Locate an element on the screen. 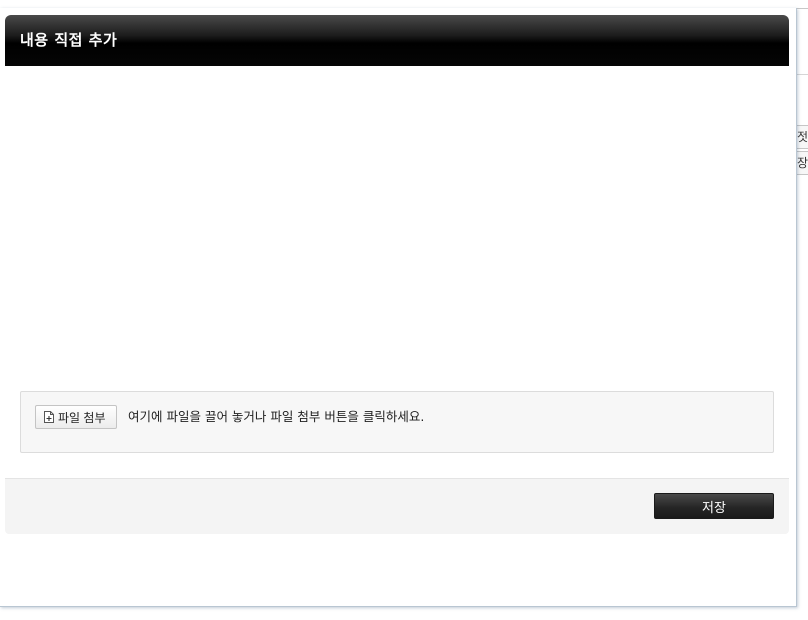 The width and height of the screenshot is (808, 620). modal-header: 내용 직접 추가 is located at coordinates (397, 40).